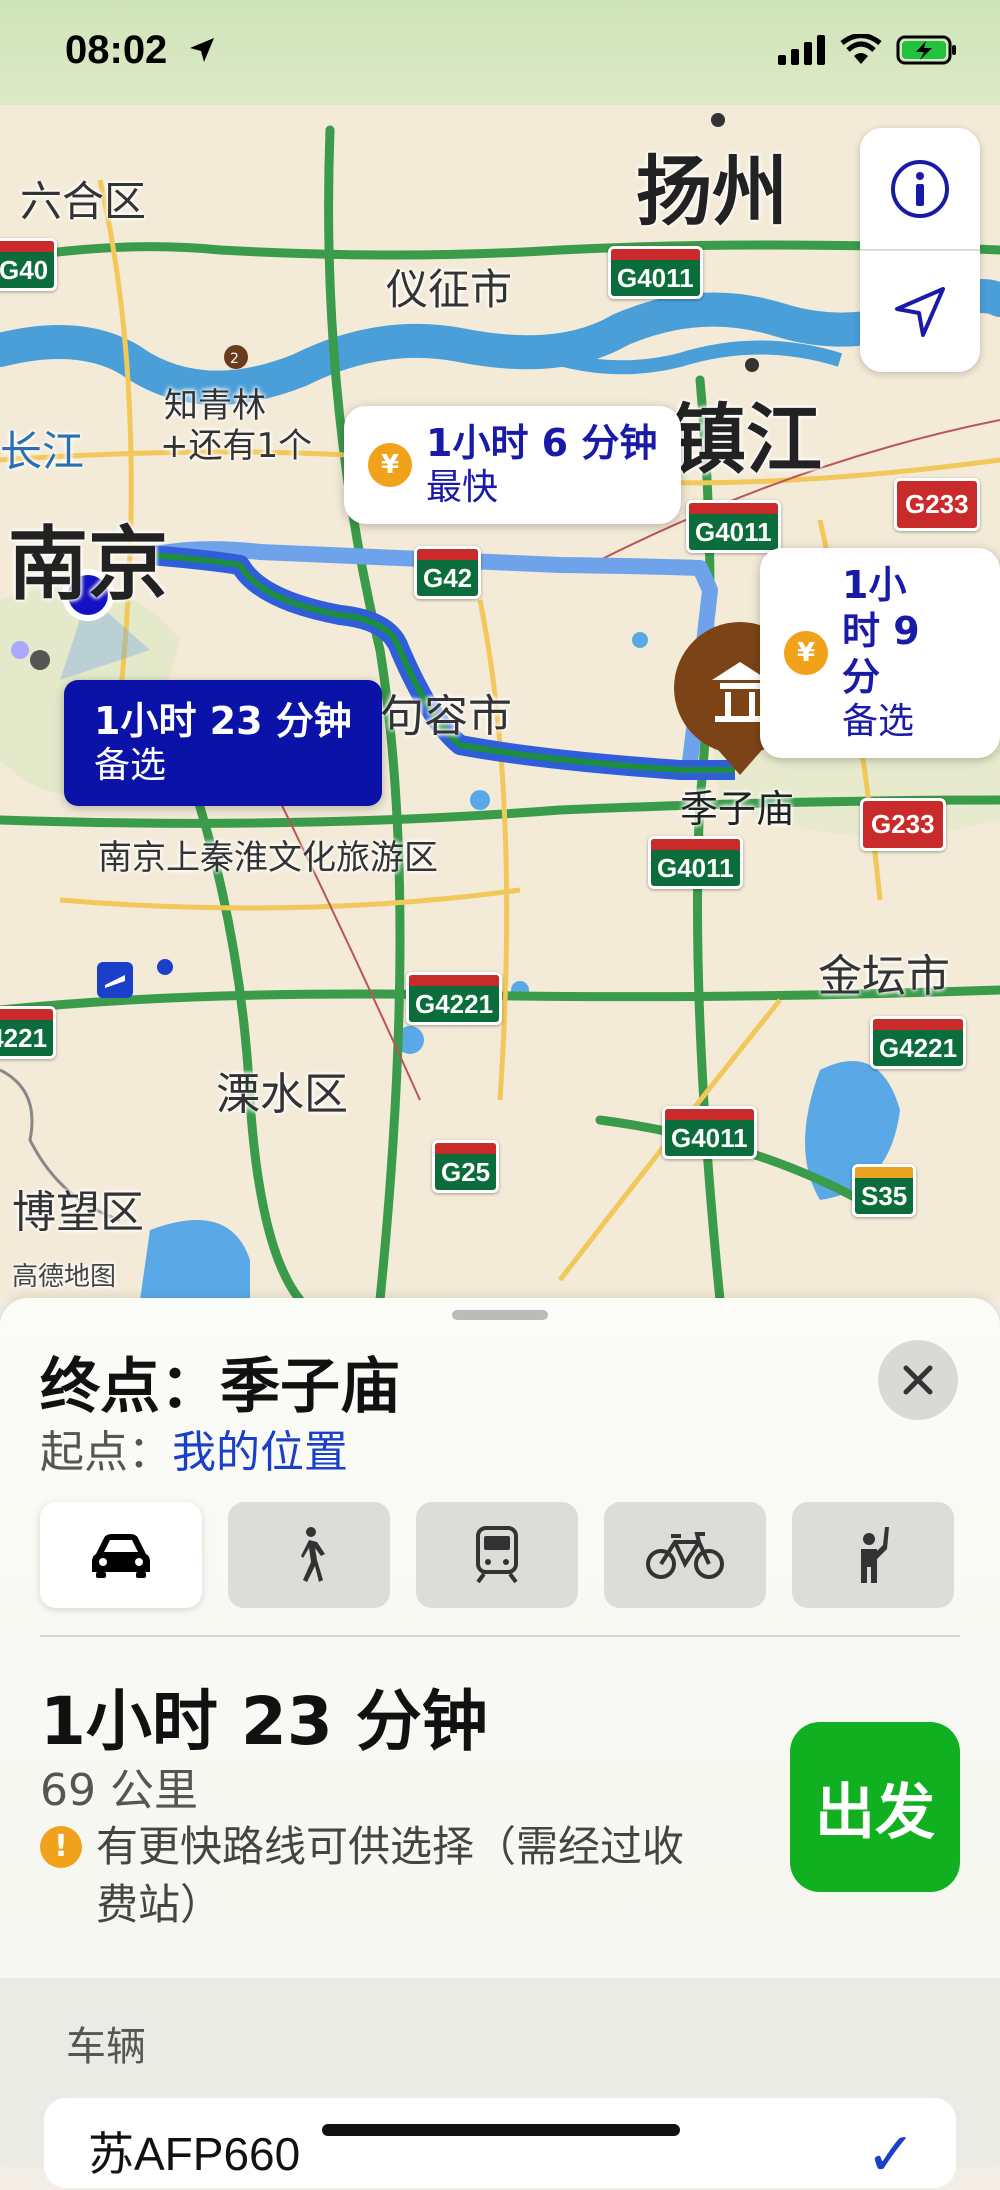 This screenshot has height=2190, width=1000. What do you see at coordinates (260, 1452) in the screenshot?
I see `origin-link: 我的位置` at bounding box center [260, 1452].